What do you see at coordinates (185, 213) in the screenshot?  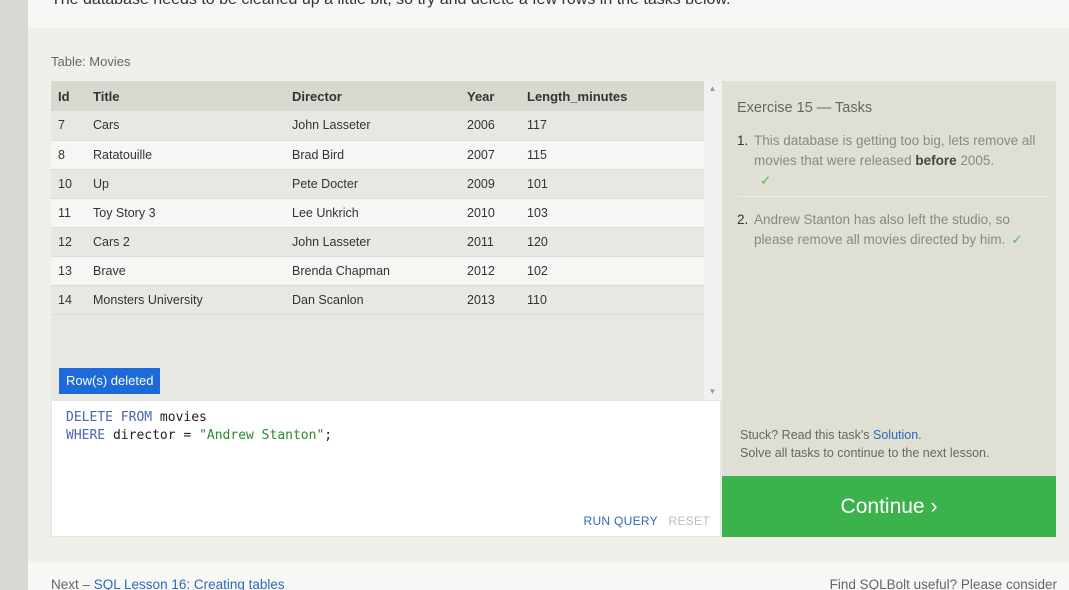 I see `cell-title: Toy Story 3` at bounding box center [185, 213].